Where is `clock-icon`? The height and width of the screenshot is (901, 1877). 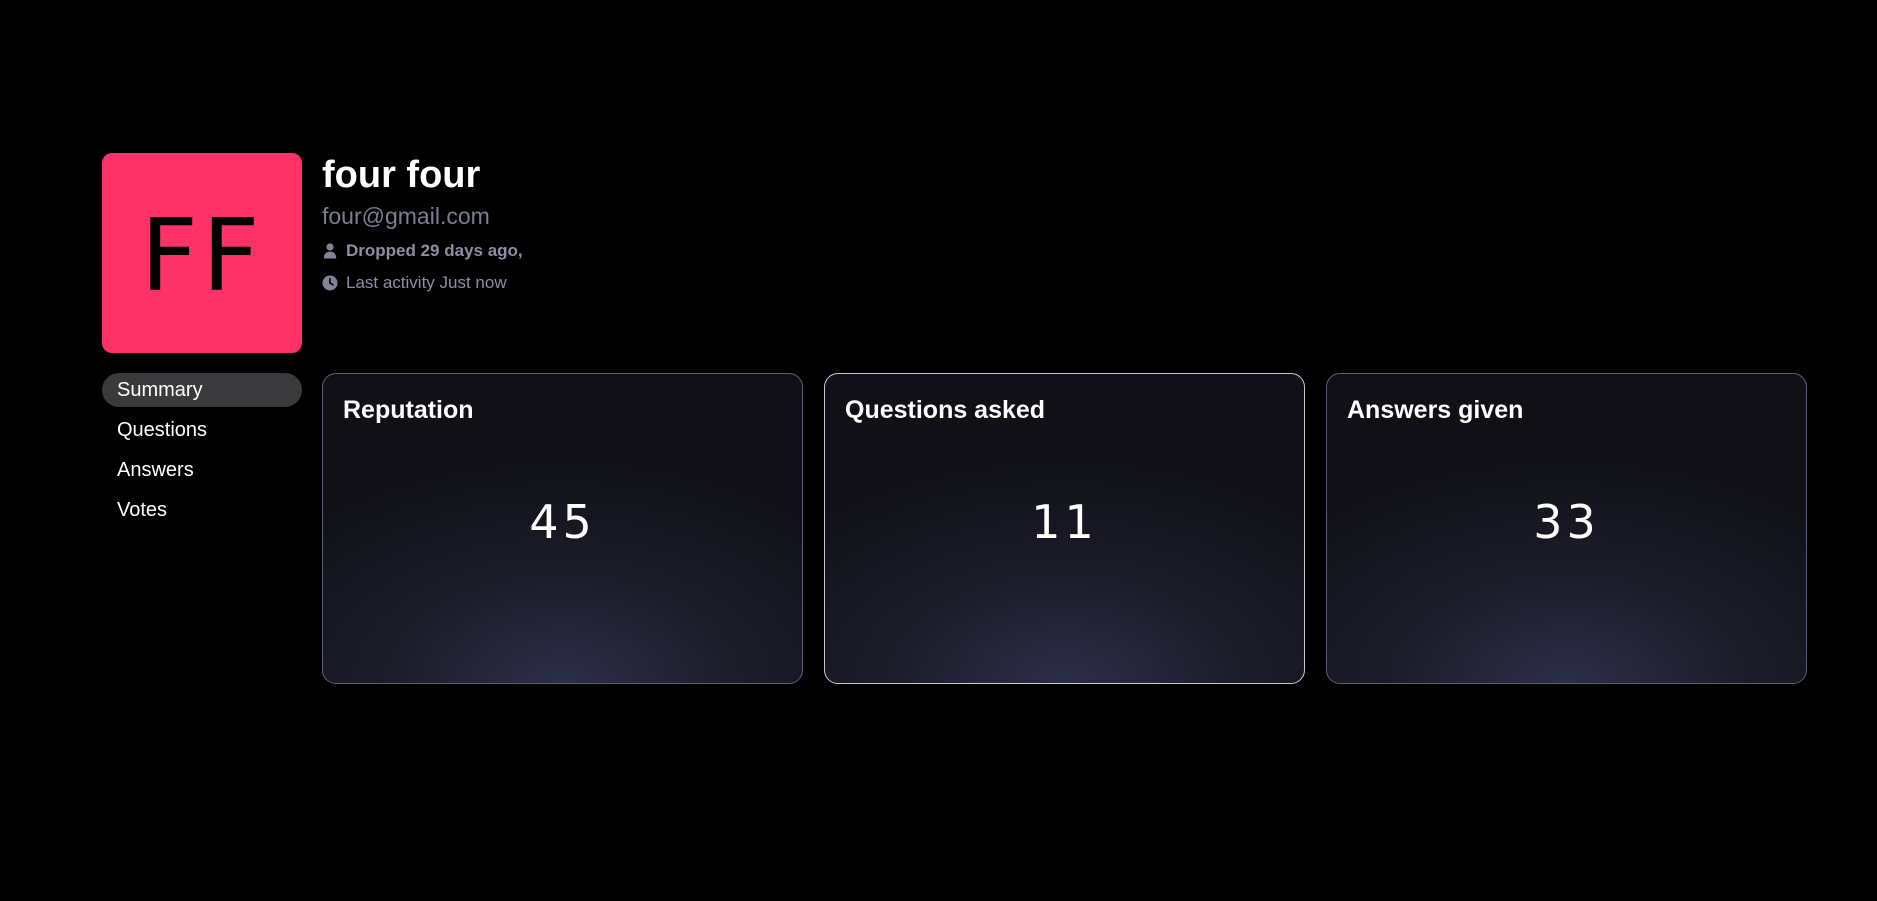
clock-icon is located at coordinates (330, 283).